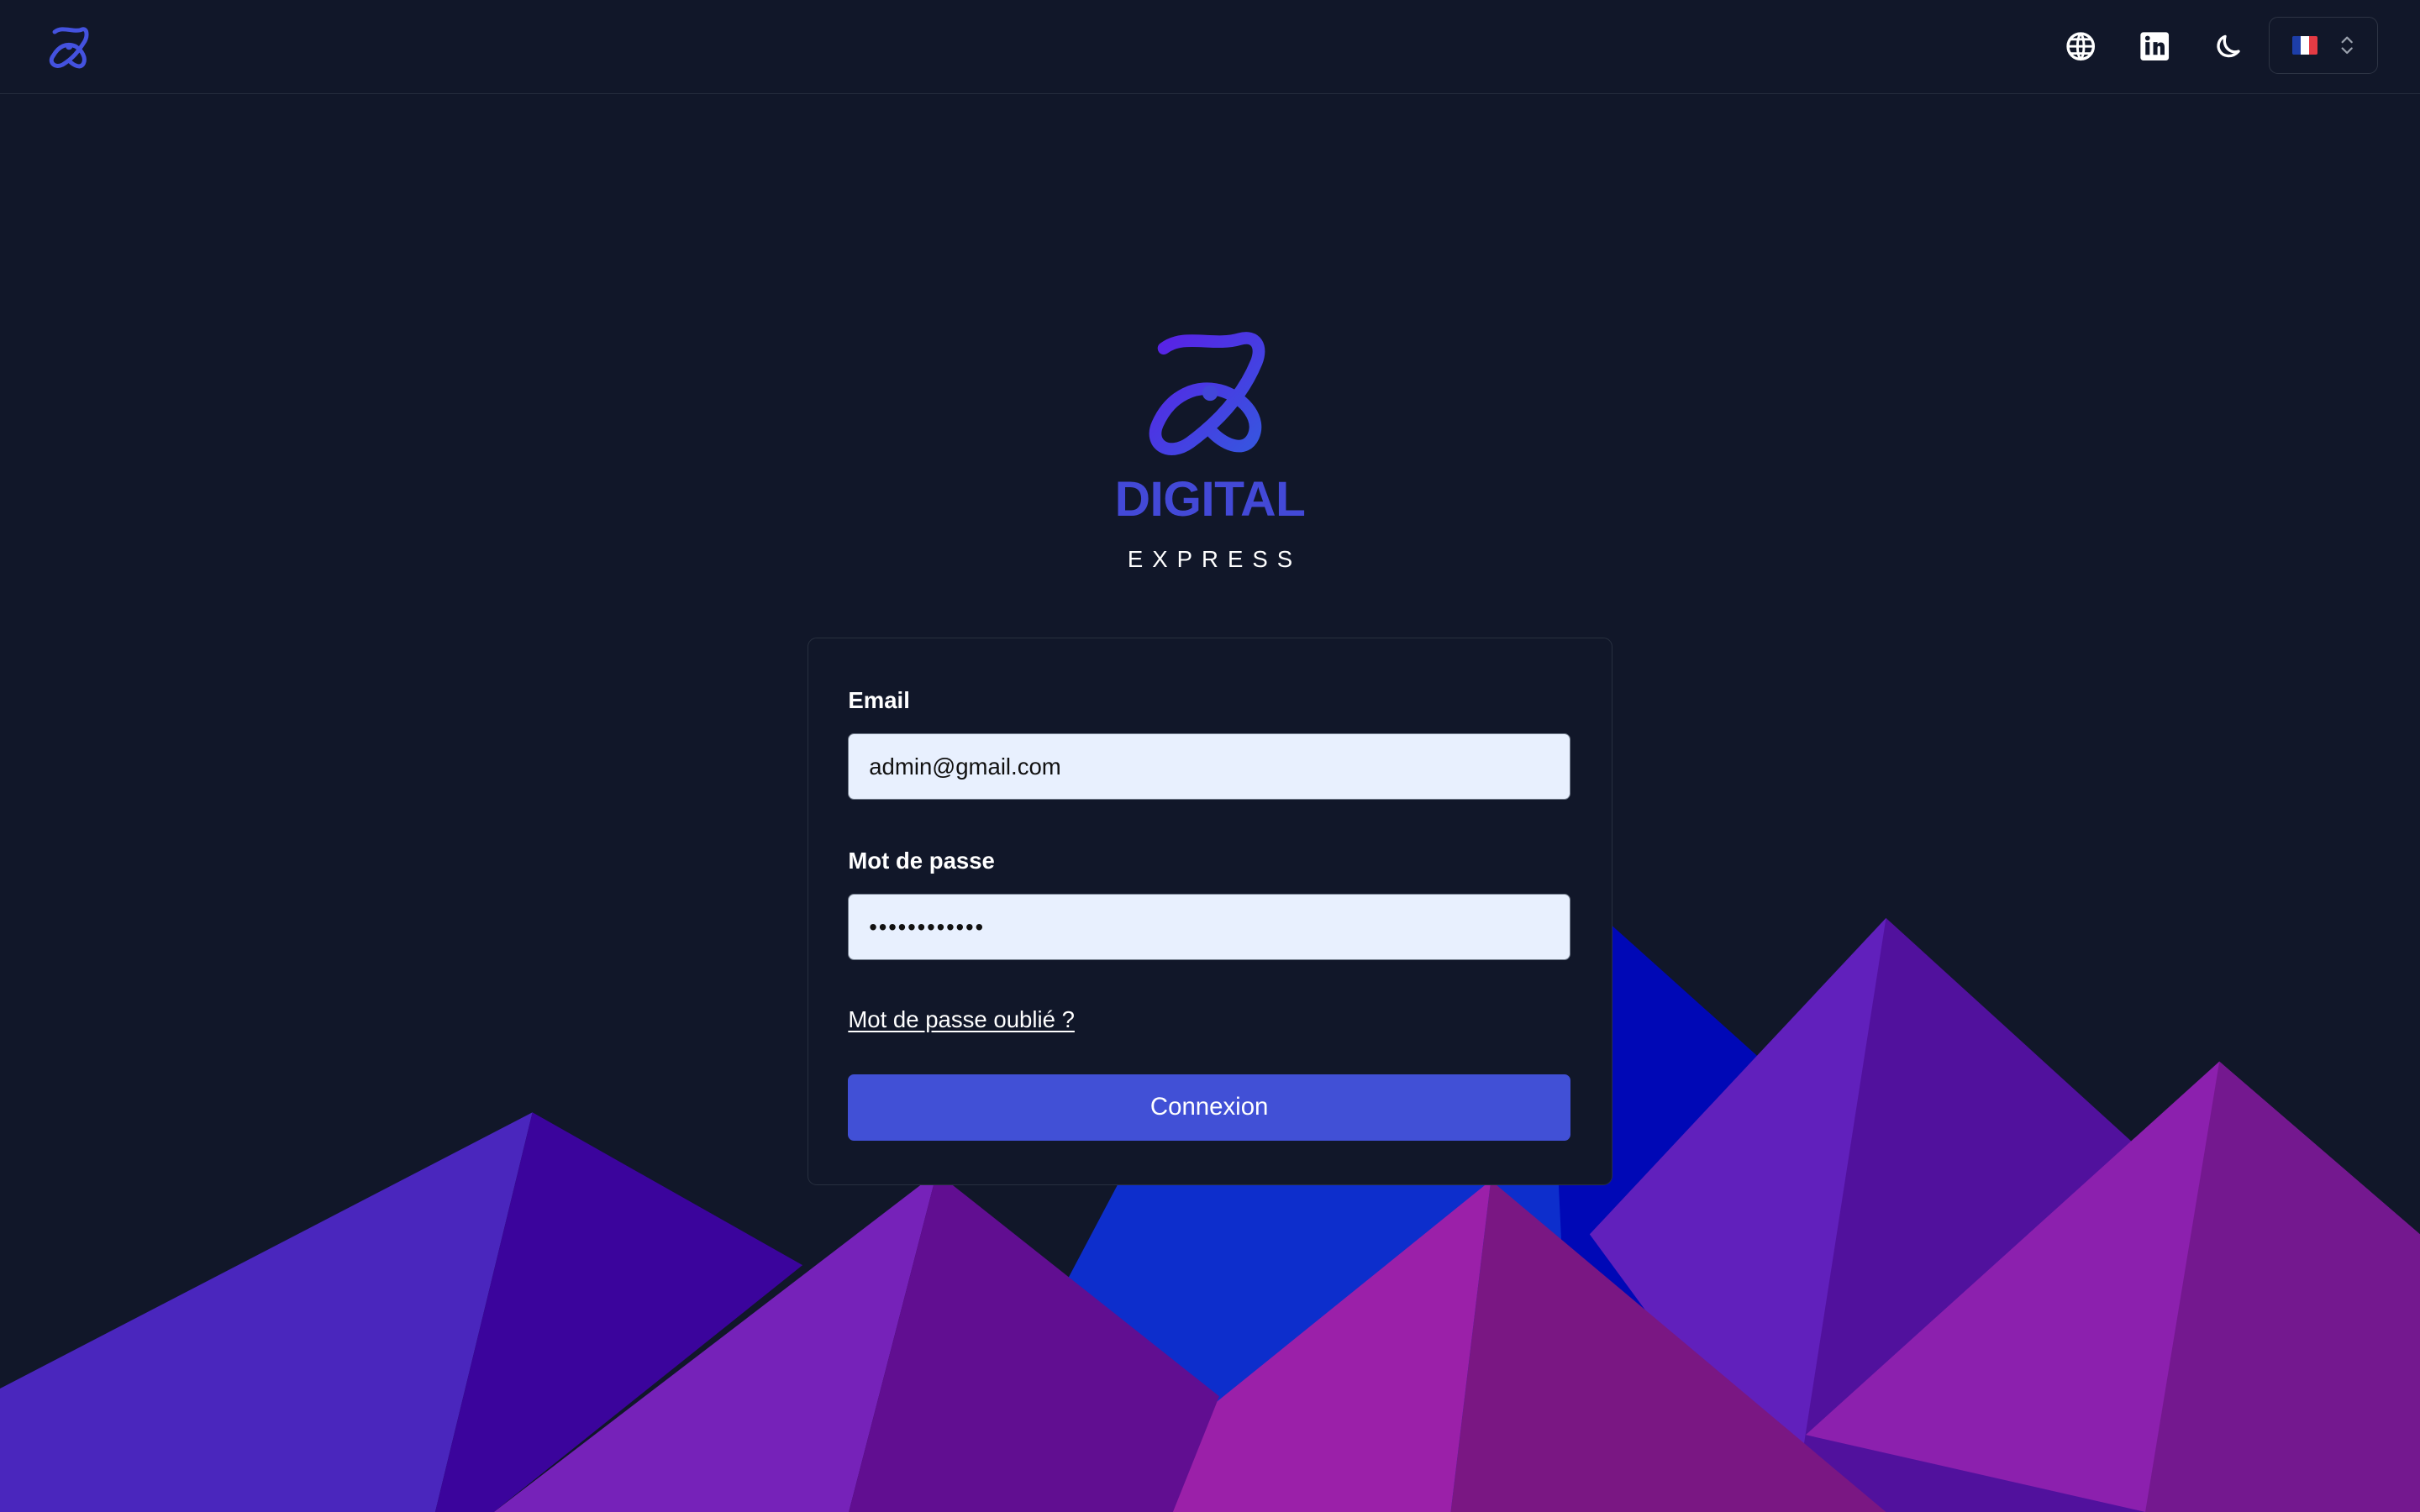  Describe the element at coordinates (922, 860) in the screenshot. I see `password-label: Mot de passe` at that location.